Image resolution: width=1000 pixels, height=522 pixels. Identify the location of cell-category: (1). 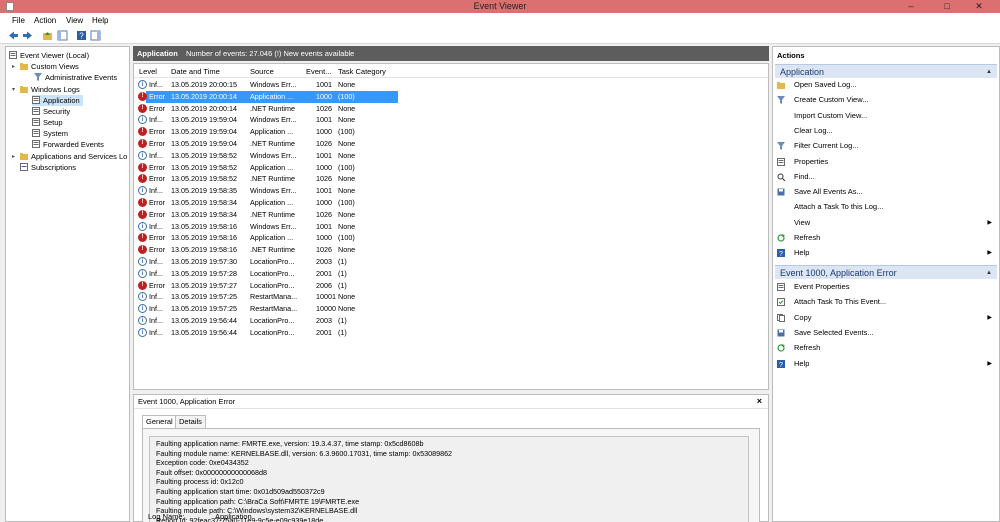
(342, 285).